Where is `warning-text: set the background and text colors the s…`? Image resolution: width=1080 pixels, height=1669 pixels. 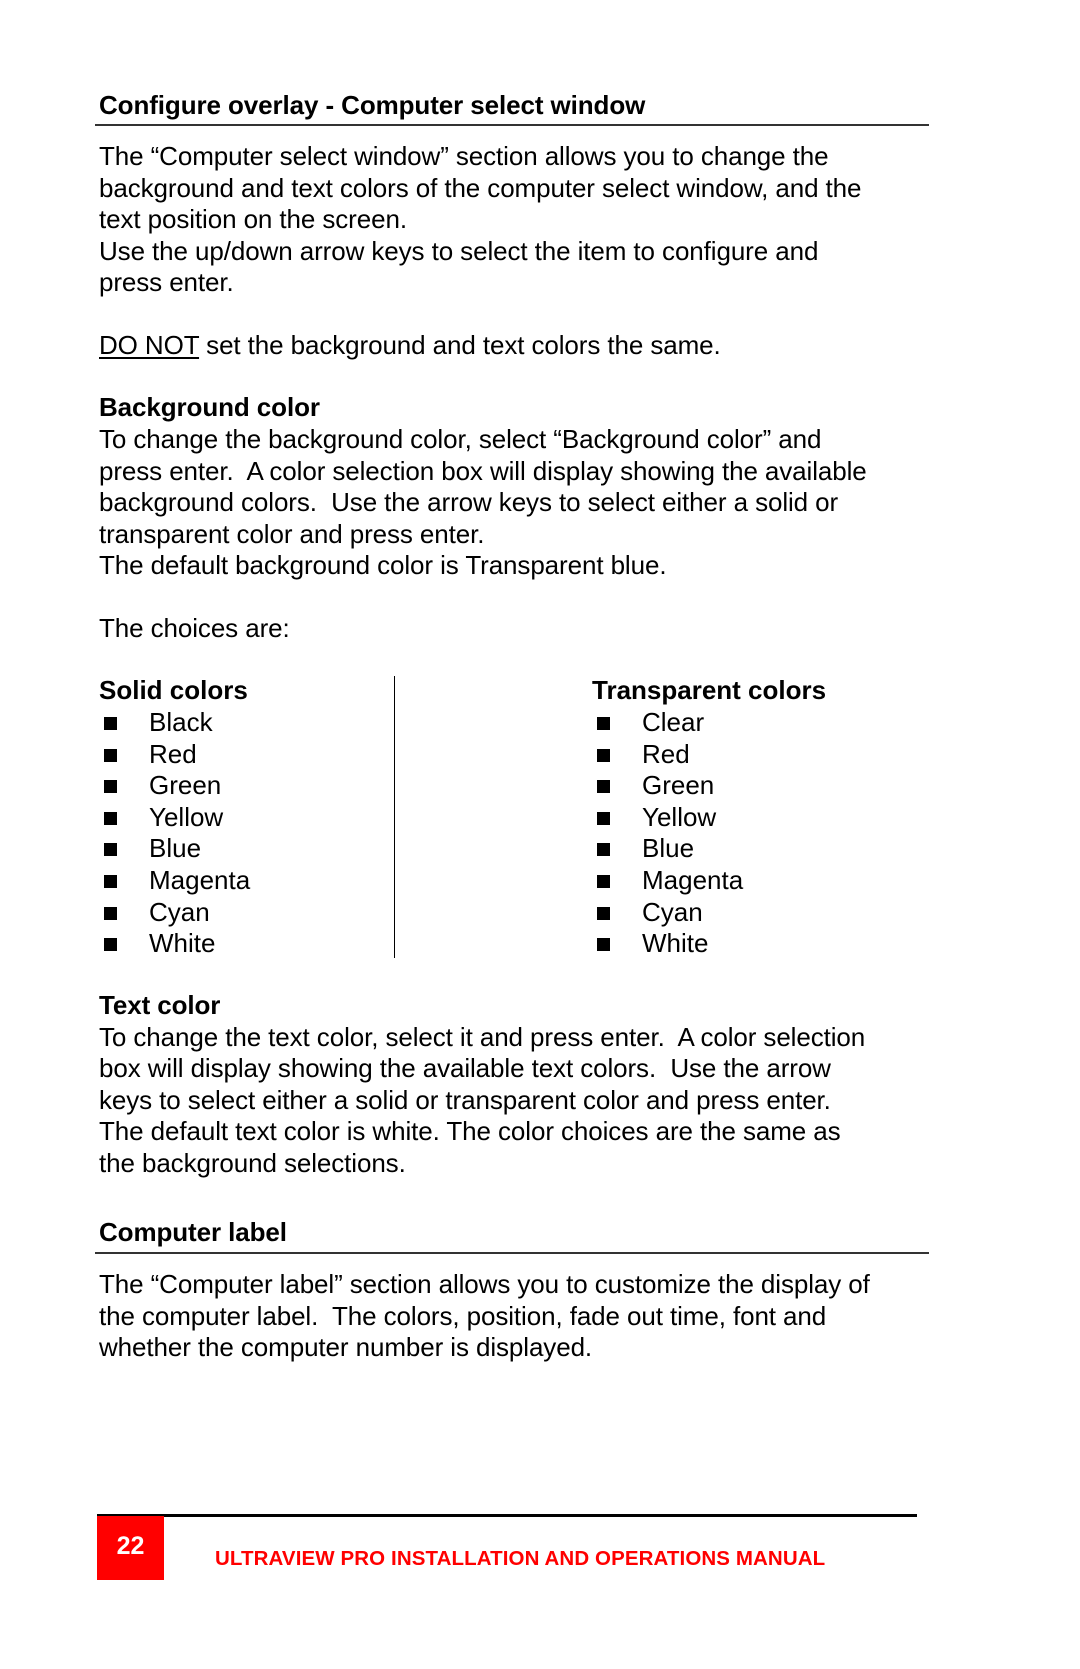
warning-text: set the background and text colors the s… is located at coordinates (460, 345).